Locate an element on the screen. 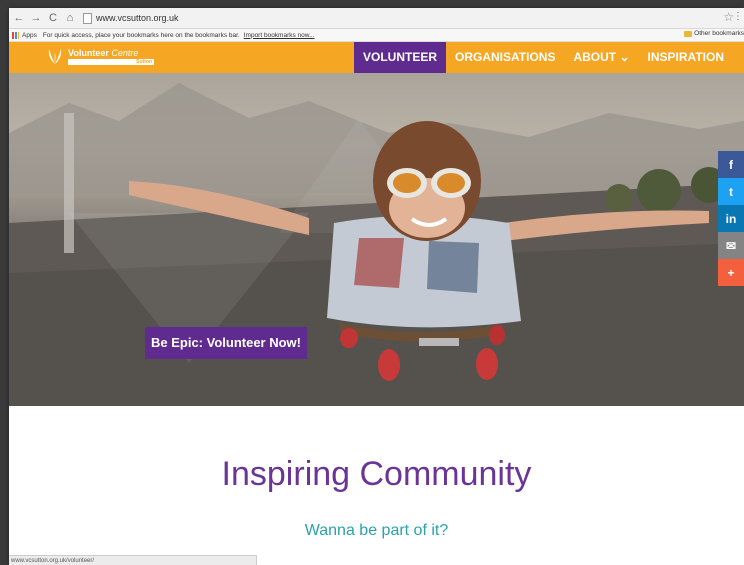 The image size is (744, 565). browser-toolbar: ← → C ⌂ www.vcsutton.org.uk ☆ ⋮ is located at coordinates (376, 18).